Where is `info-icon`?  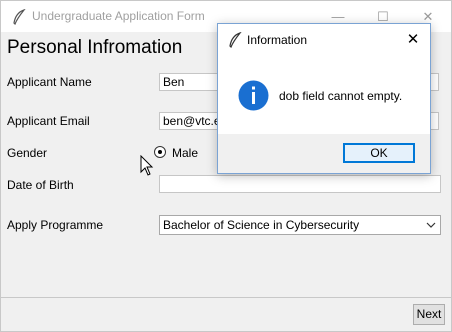 info-icon is located at coordinates (253, 95).